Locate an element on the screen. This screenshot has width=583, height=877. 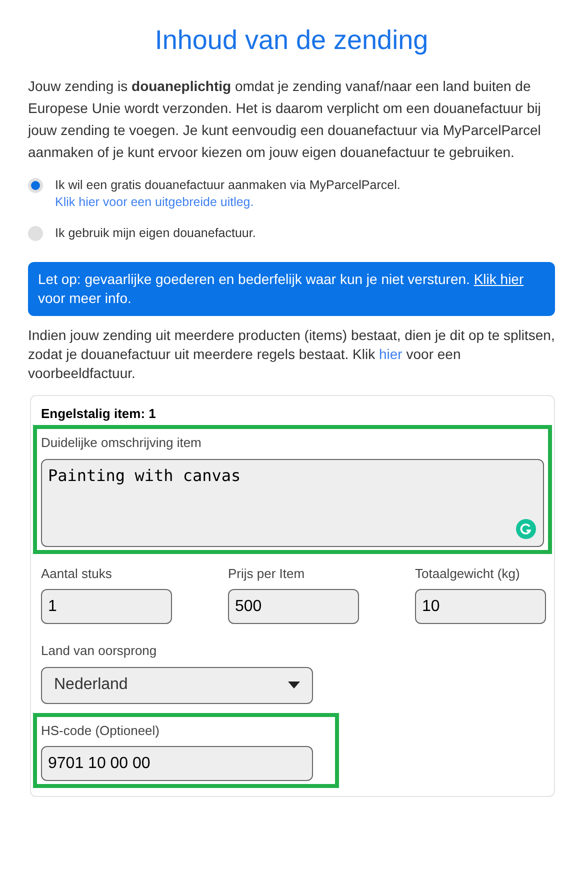
field-label: Prijs per Item is located at coordinates (267, 573).